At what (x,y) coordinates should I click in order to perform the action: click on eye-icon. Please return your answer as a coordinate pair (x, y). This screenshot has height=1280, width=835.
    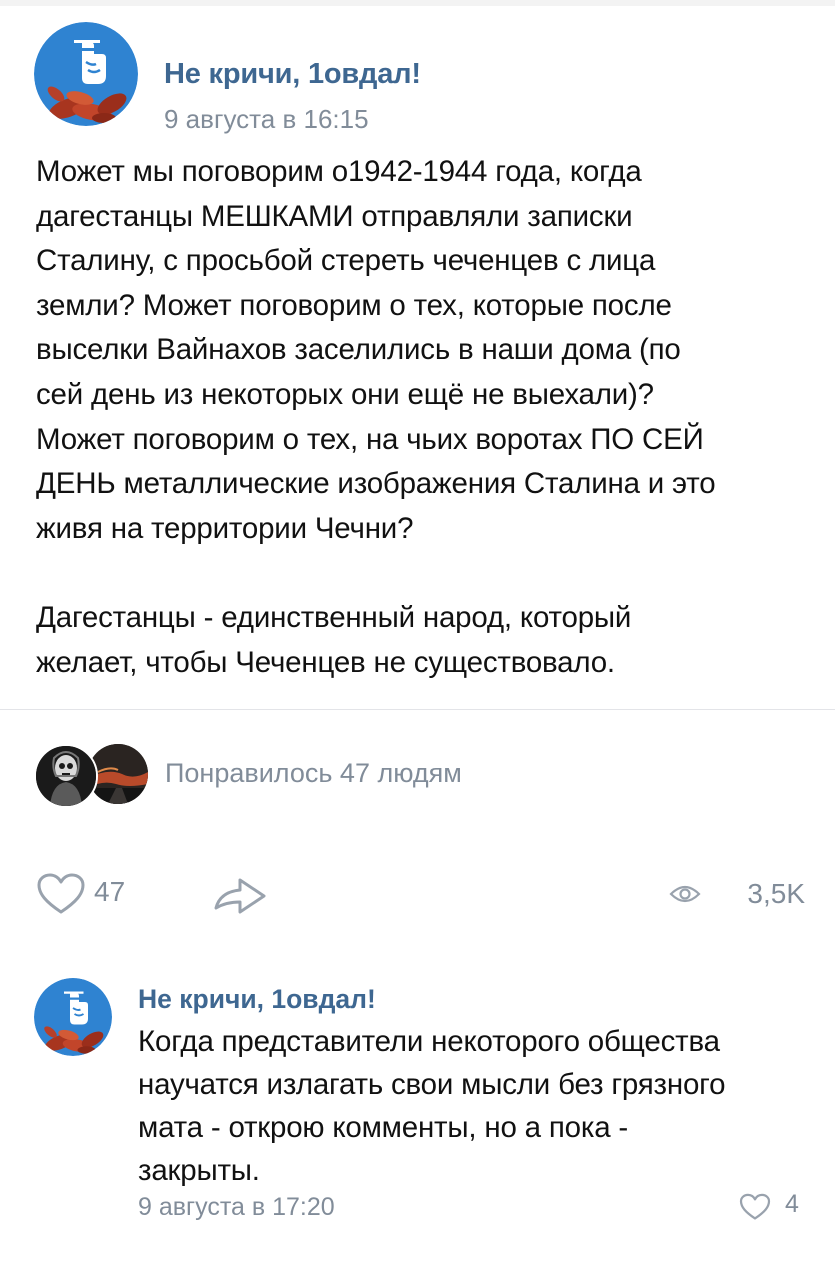
    Looking at the image, I should click on (685, 894).